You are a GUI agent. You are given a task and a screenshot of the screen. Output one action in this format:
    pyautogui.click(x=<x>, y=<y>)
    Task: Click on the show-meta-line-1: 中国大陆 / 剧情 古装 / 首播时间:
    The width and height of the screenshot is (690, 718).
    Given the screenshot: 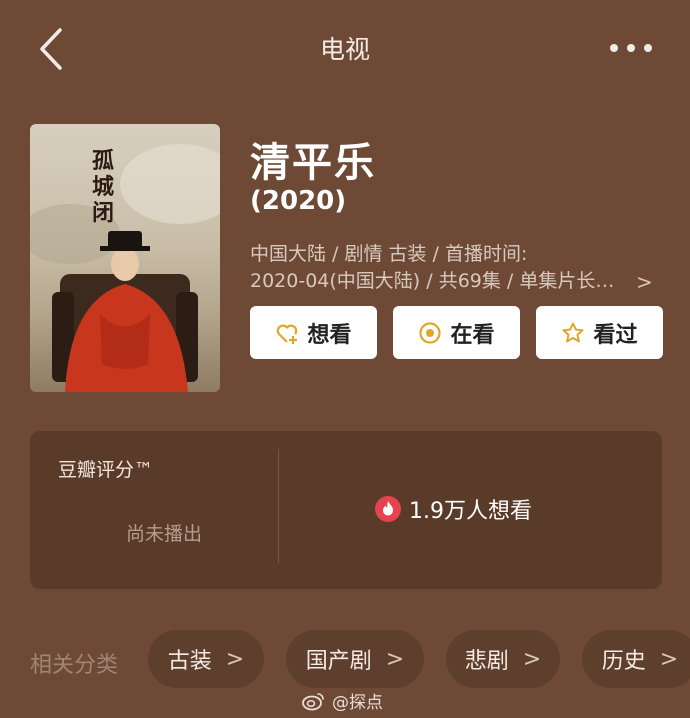 What is the action you would take?
    pyautogui.click(x=388, y=252)
    